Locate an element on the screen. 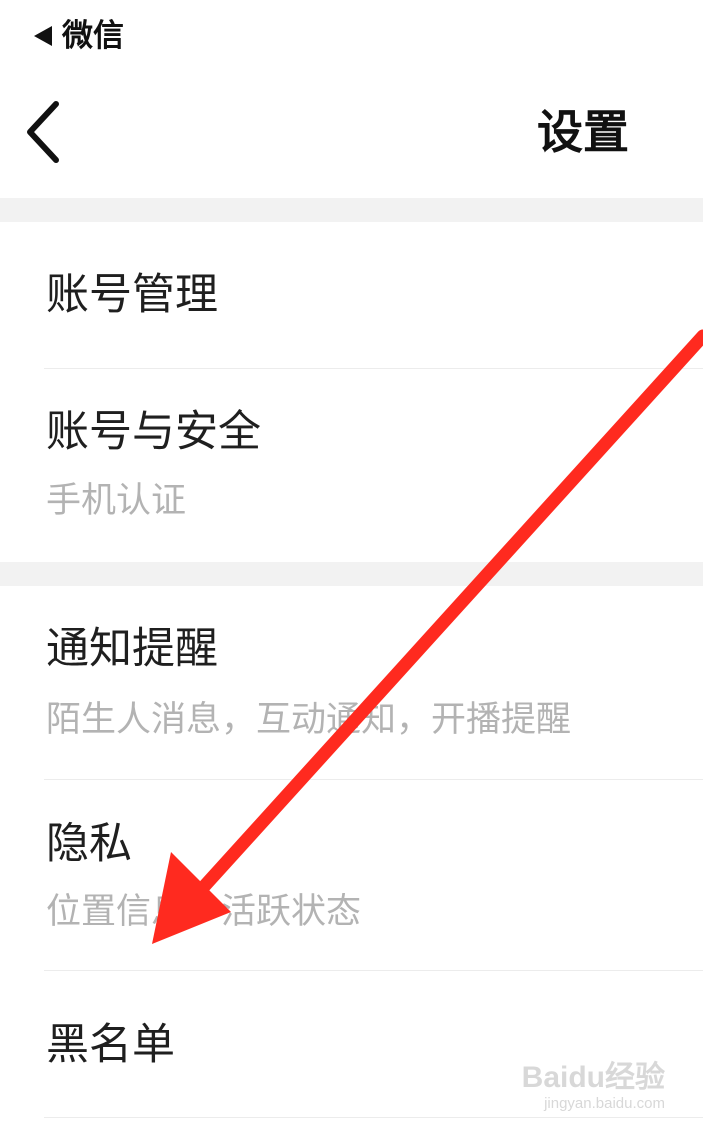 Image resolution: width=703 pixels, height=1137 pixels. row-divider is located at coordinates (373, 1117).